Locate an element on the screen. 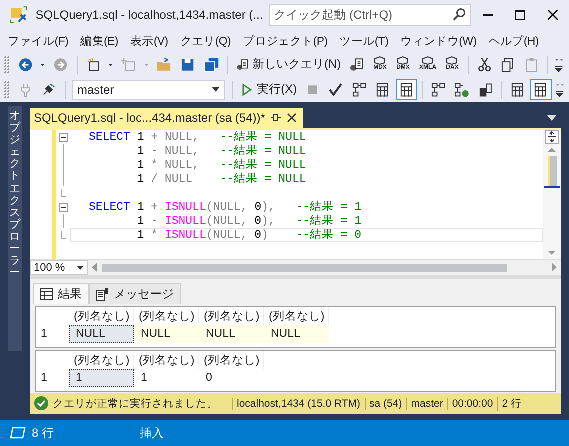 This screenshot has height=446, width=569. code-line: 1 / NULL --結果 = NULL is located at coordinates (222, 179).